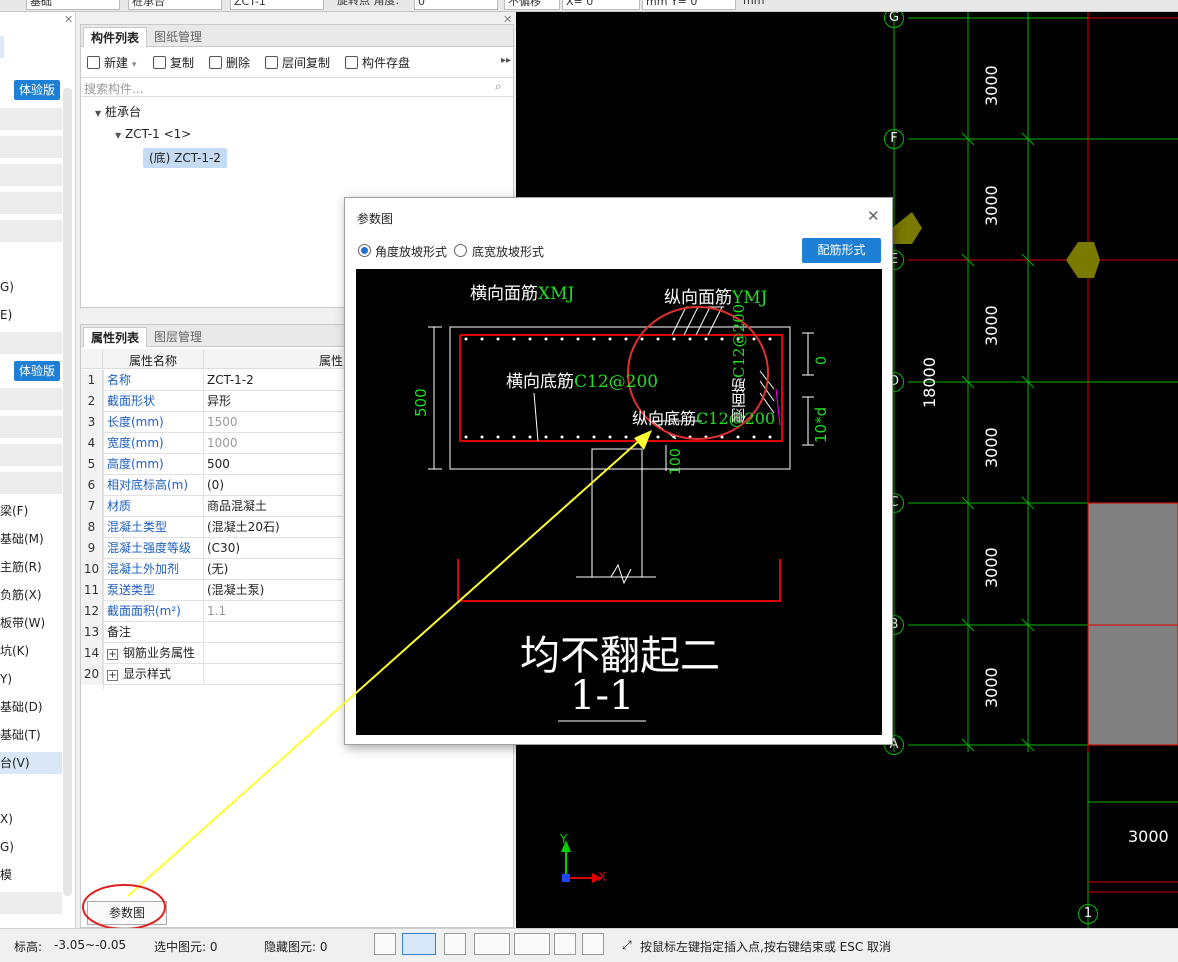 Image resolution: width=1178 pixels, height=962 pixels. What do you see at coordinates (689, 5) in the screenshot?
I see `y-input: mm Y= 0` at bounding box center [689, 5].